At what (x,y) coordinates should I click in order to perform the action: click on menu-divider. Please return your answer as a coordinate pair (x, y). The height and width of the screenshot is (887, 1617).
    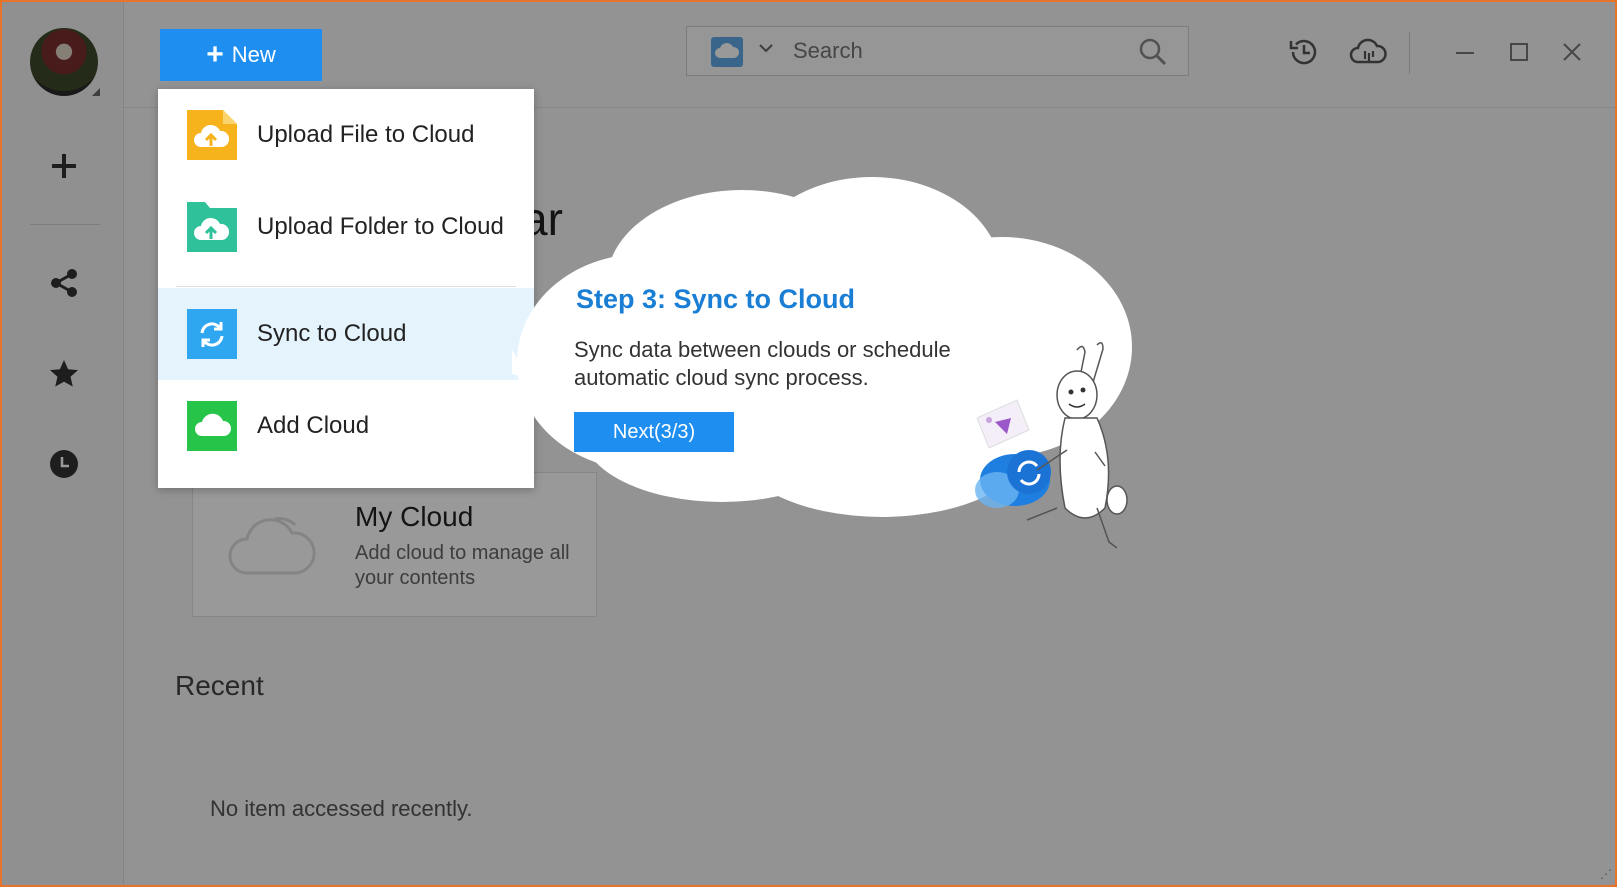
    Looking at the image, I should click on (346, 286).